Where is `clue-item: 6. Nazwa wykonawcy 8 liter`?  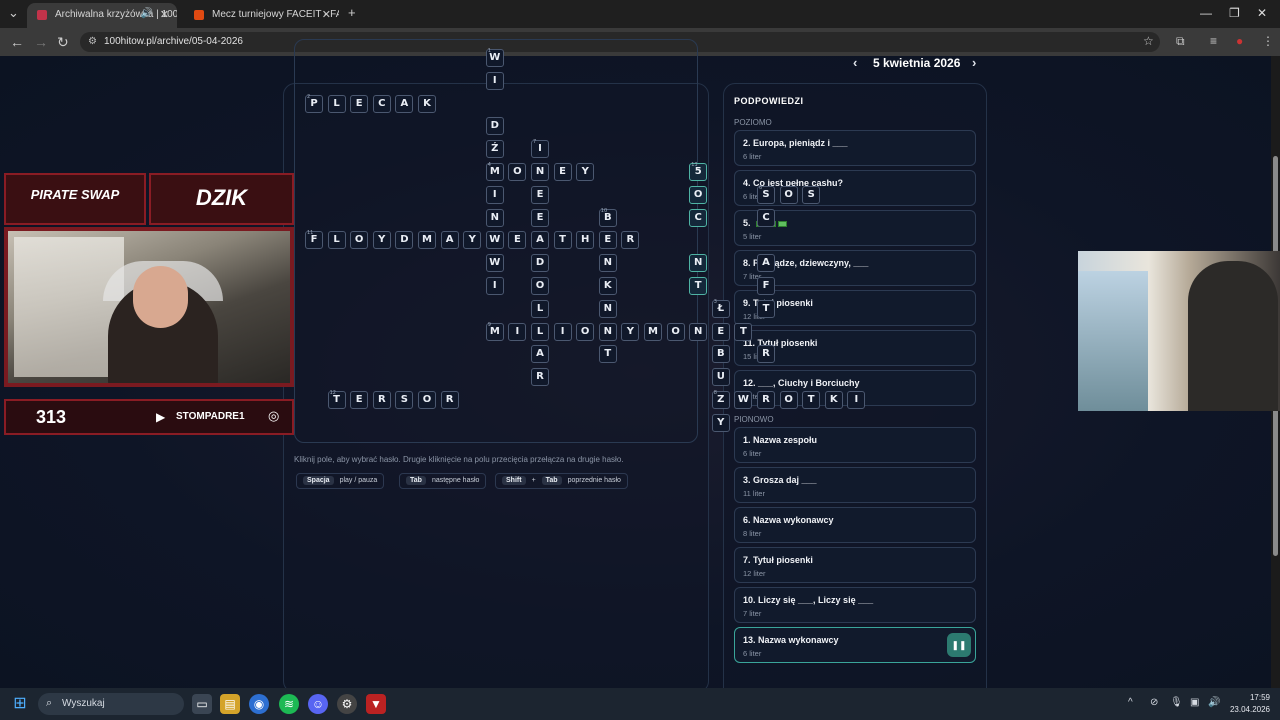
clue-item: 6. Nazwa wykonawcy 8 liter is located at coordinates (855, 525).